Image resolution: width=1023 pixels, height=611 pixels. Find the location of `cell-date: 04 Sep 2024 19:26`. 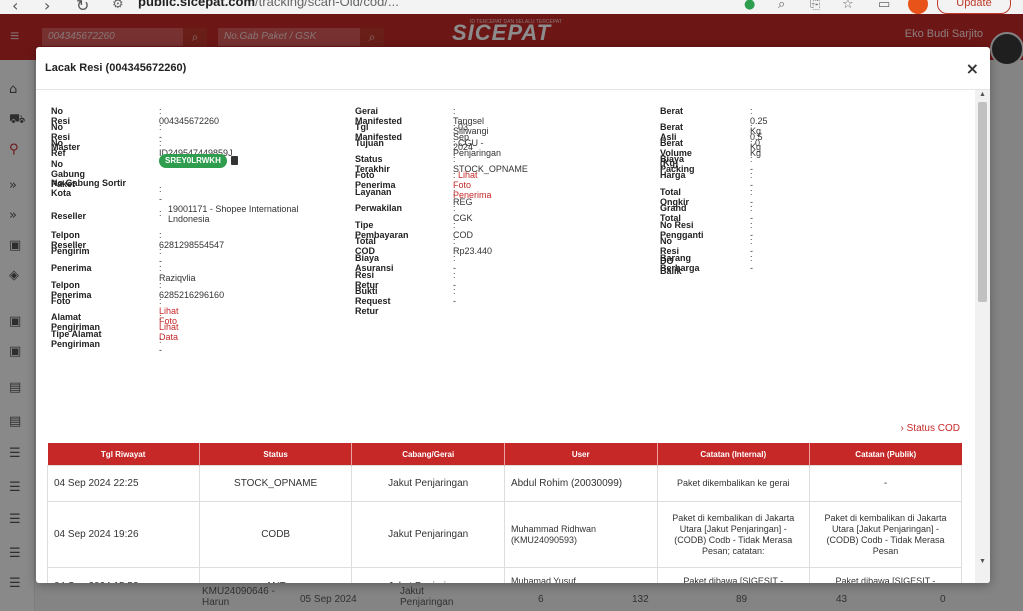

cell-date: 04 Sep 2024 19:26 is located at coordinates (123, 534).